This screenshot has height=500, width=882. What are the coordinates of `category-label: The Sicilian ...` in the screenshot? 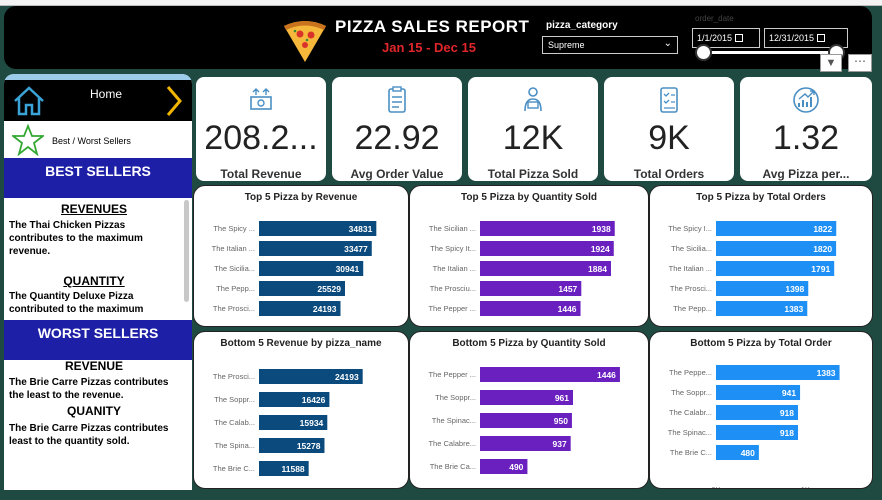 It's located at (452, 228).